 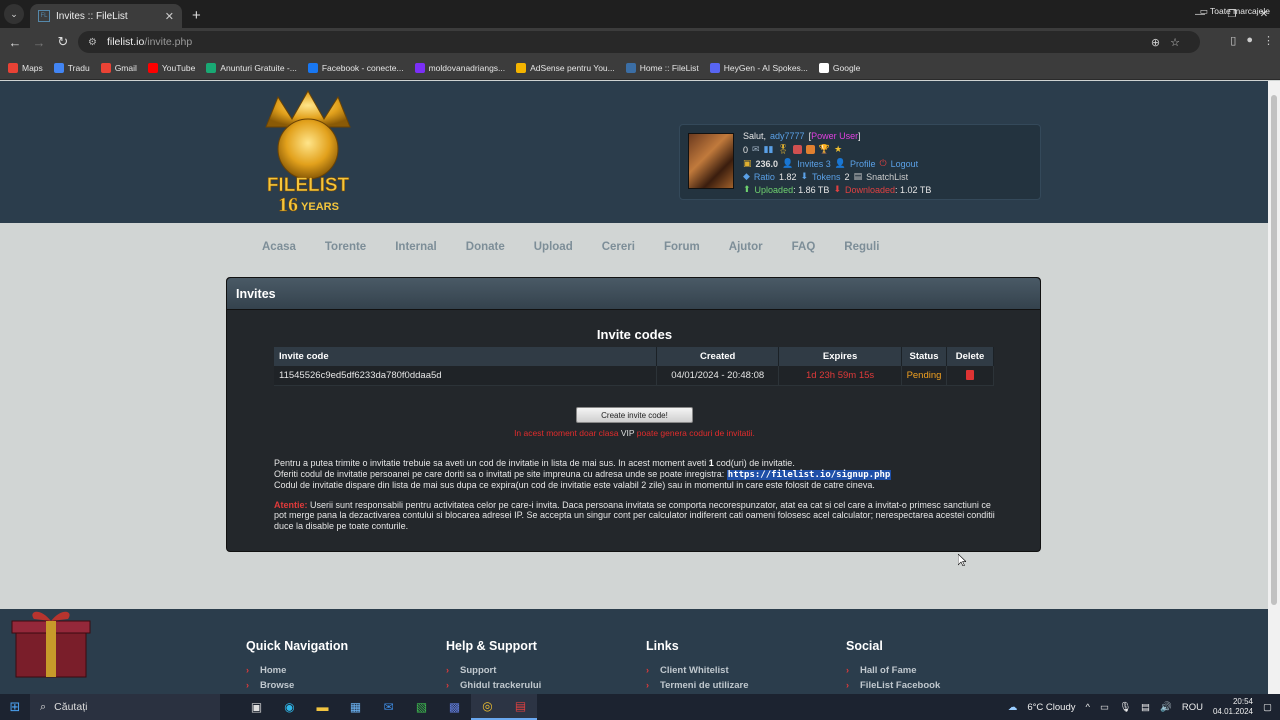 What do you see at coordinates (1192, 707) in the screenshot?
I see `language-indicator: ROU` at bounding box center [1192, 707].